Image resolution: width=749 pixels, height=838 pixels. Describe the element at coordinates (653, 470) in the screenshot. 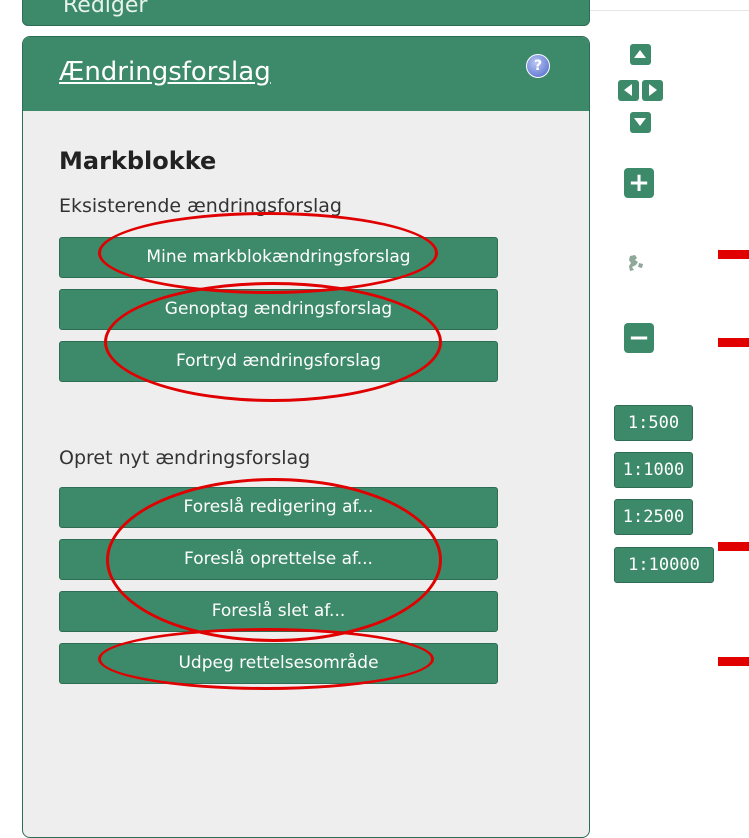

I see `scale-1000-button: 1:1000` at that location.